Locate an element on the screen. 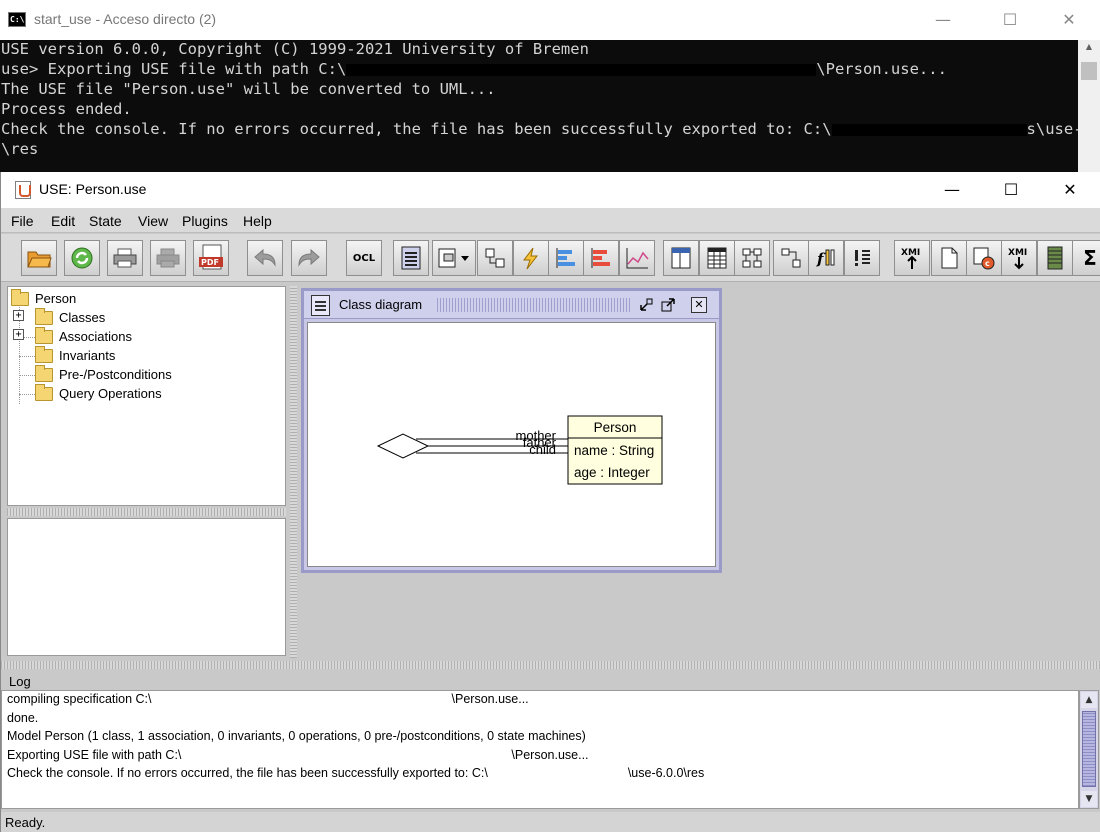 The height and width of the screenshot is (832, 1100). menu-help: Help is located at coordinates (257, 221).